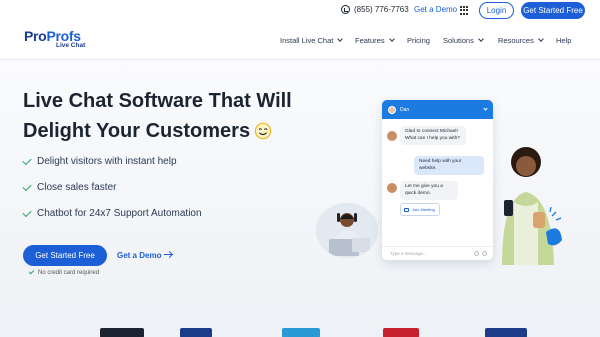  Describe the element at coordinates (496, 10) in the screenshot. I see `login-button: Login` at that location.